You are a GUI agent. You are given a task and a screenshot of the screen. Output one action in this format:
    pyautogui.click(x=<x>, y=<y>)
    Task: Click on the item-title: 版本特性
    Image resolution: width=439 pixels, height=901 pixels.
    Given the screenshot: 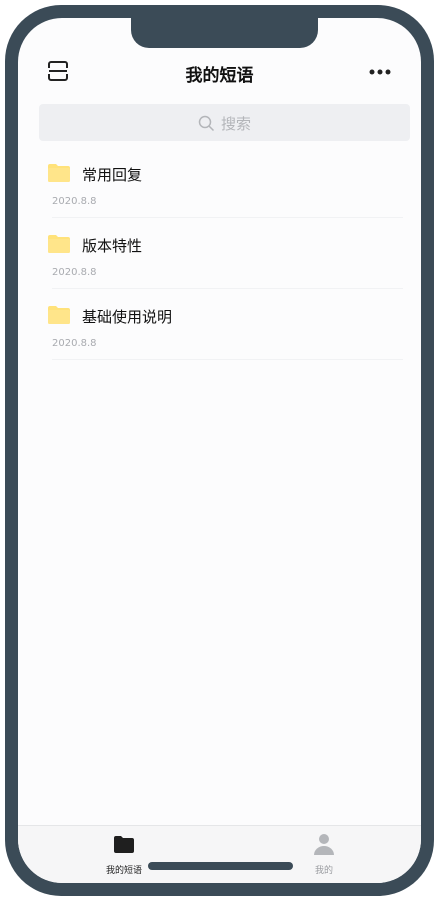 What is the action you would take?
    pyautogui.click(x=112, y=246)
    